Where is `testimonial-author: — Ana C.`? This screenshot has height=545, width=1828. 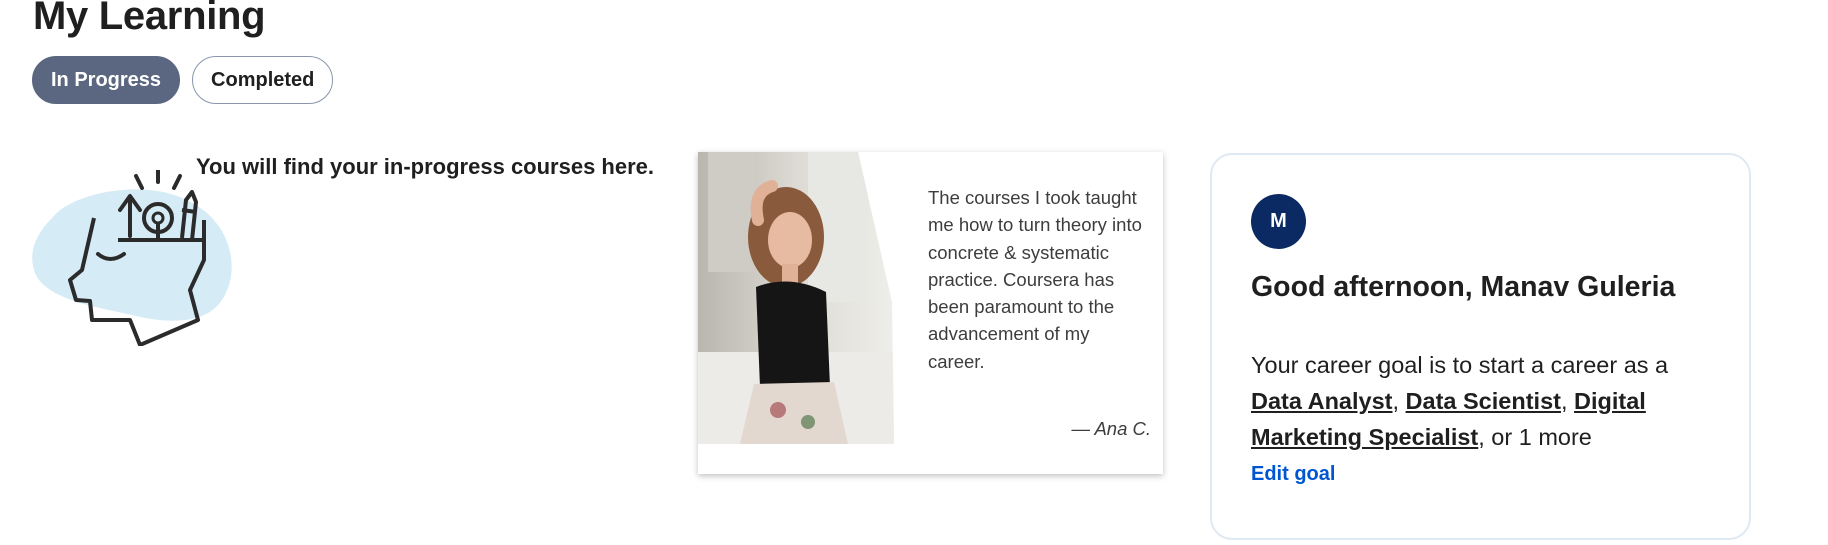 testimonial-author: — Ana C. is located at coordinates (1111, 428).